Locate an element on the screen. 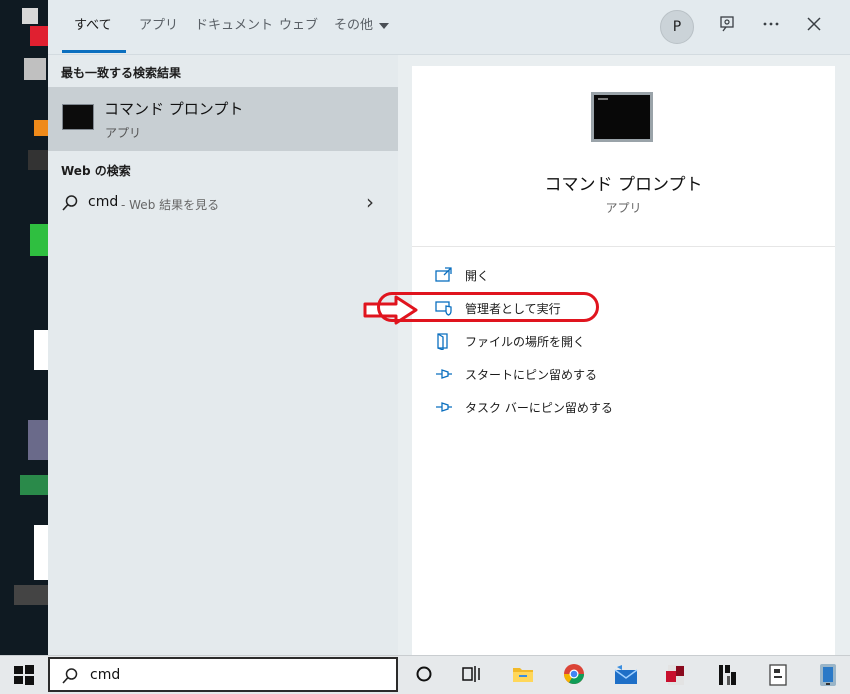 The height and width of the screenshot is (694, 850). chrome-icon is located at coordinates (574, 674).